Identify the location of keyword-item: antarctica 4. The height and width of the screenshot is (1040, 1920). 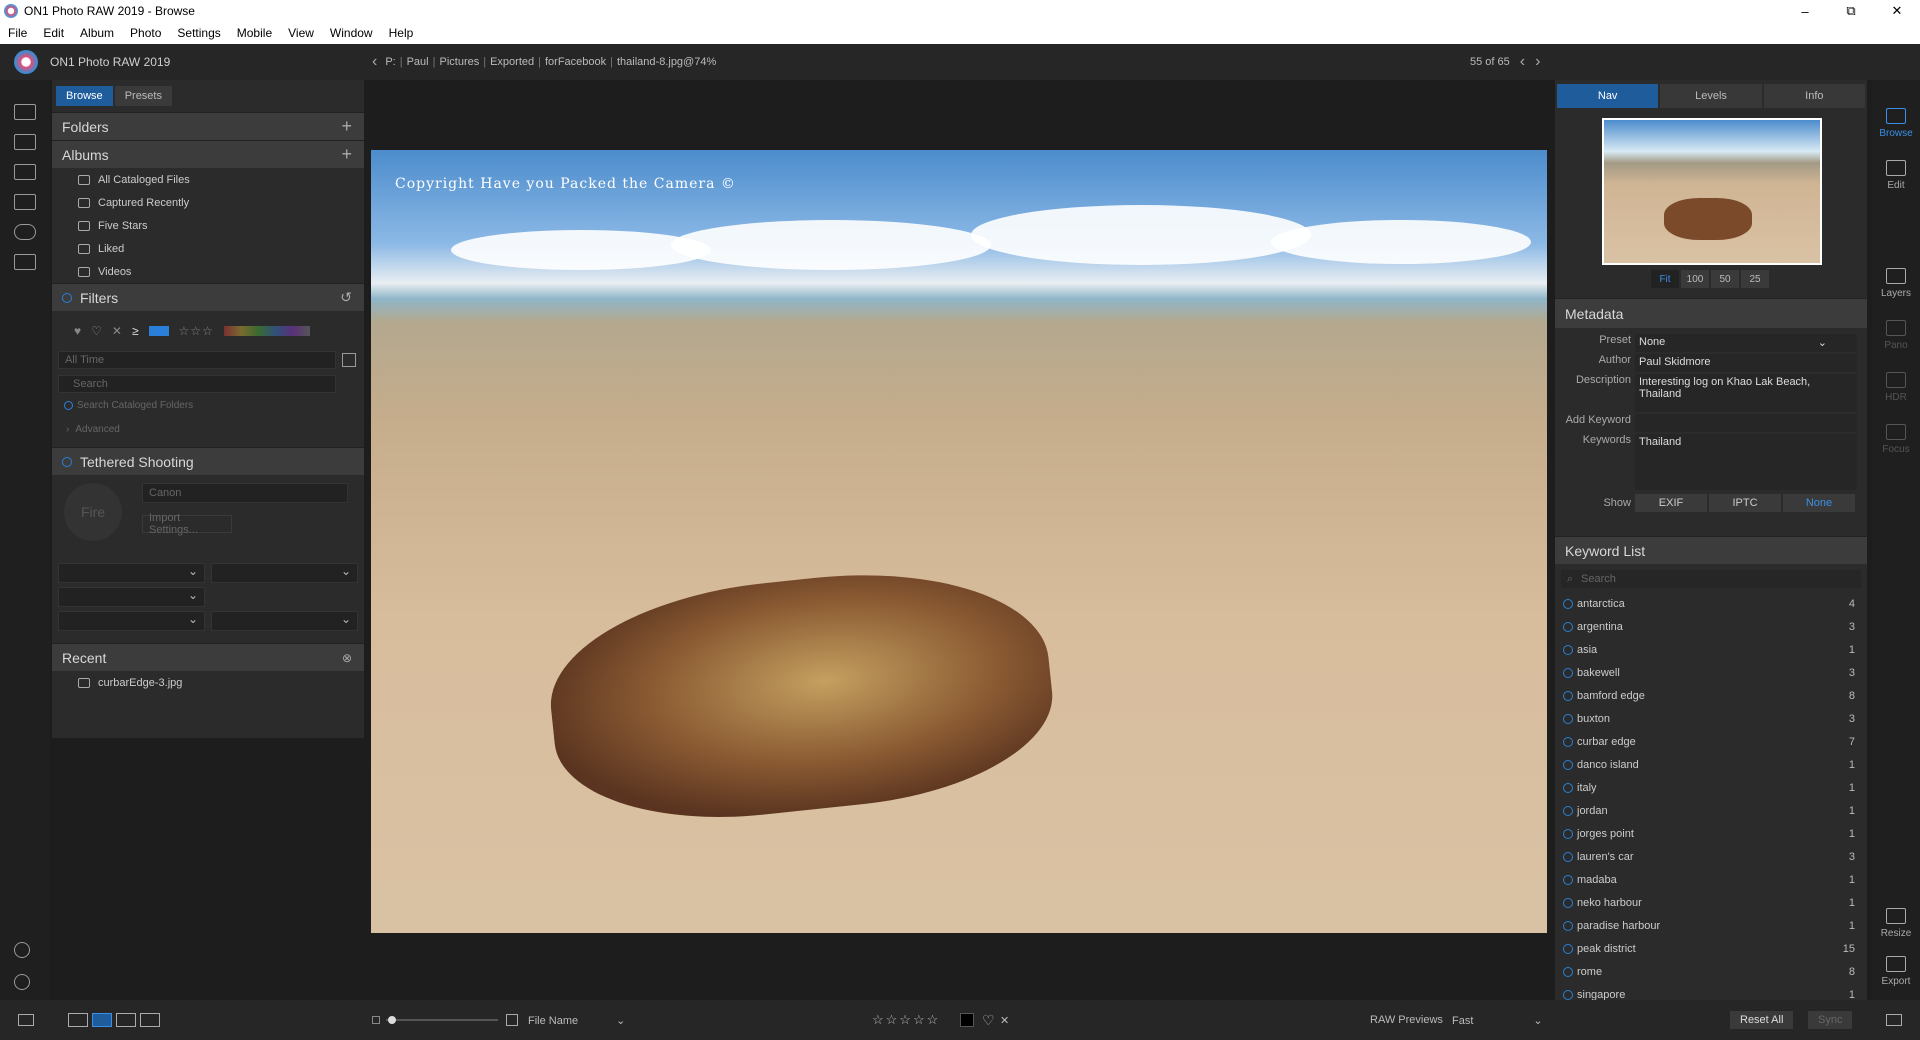
(1711, 603).